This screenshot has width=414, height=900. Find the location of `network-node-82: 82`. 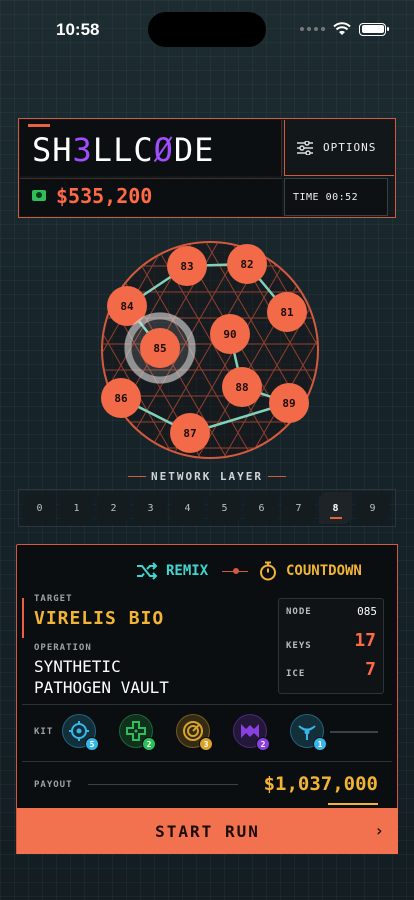

network-node-82: 82 is located at coordinates (247, 264).